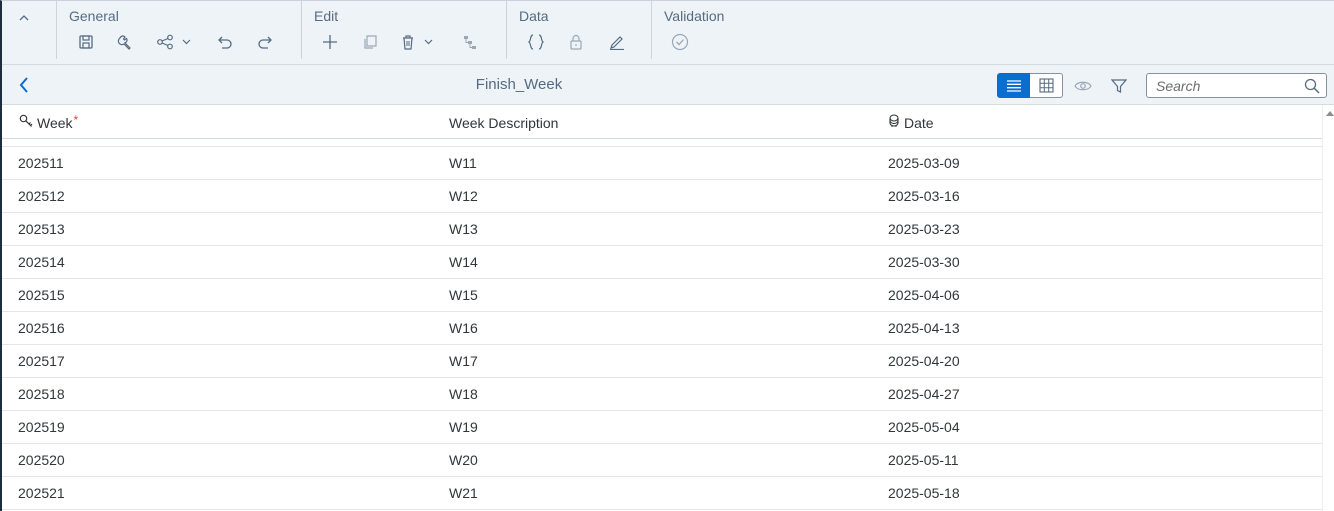  I want to click on cell-date: 2025-05-04, so click(924, 427).